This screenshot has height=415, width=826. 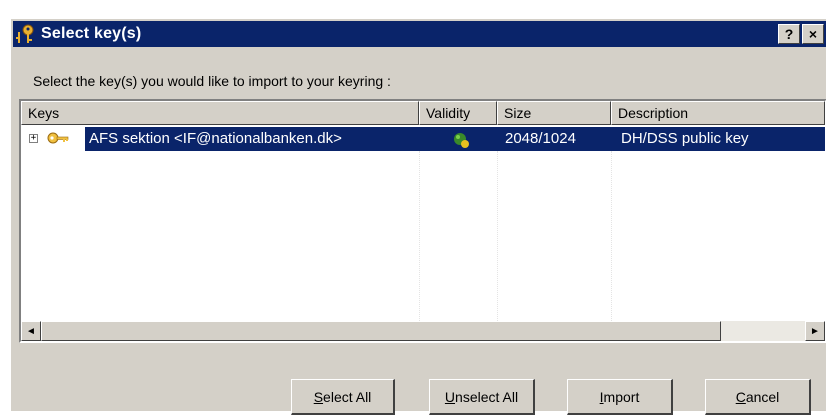 What do you see at coordinates (789, 34) in the screenshot?
I see `help-button: ?` at bounding box center [789, 34].